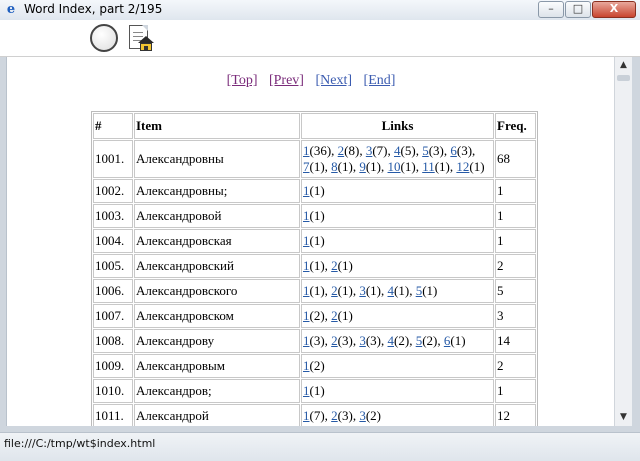 The width and height of the screenshot is (640, 461). I want to click on row-frequency: 5, so click(515, 291).